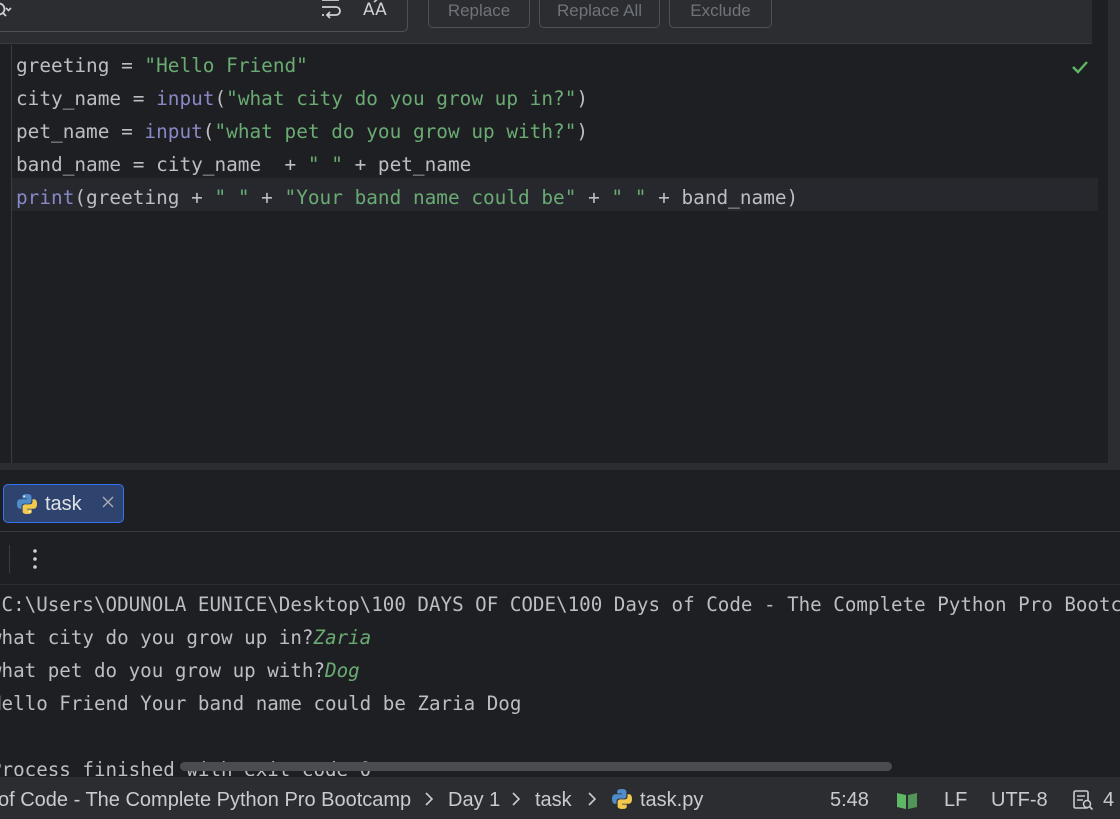 This screenshot has width=1120, height=819. What do you see at coordinates (401, 98) in the screenshot?
I see `code-line-token: "what city do you grow up in?"` at bounding box center [401, 98].